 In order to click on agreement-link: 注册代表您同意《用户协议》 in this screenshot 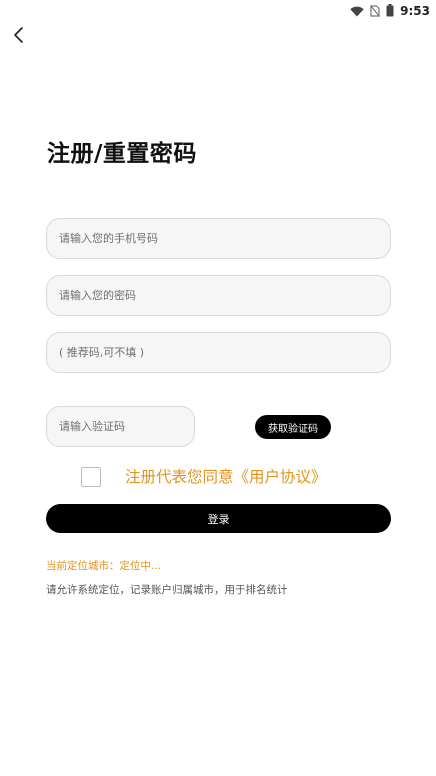, I will do `click(226, 476)`.